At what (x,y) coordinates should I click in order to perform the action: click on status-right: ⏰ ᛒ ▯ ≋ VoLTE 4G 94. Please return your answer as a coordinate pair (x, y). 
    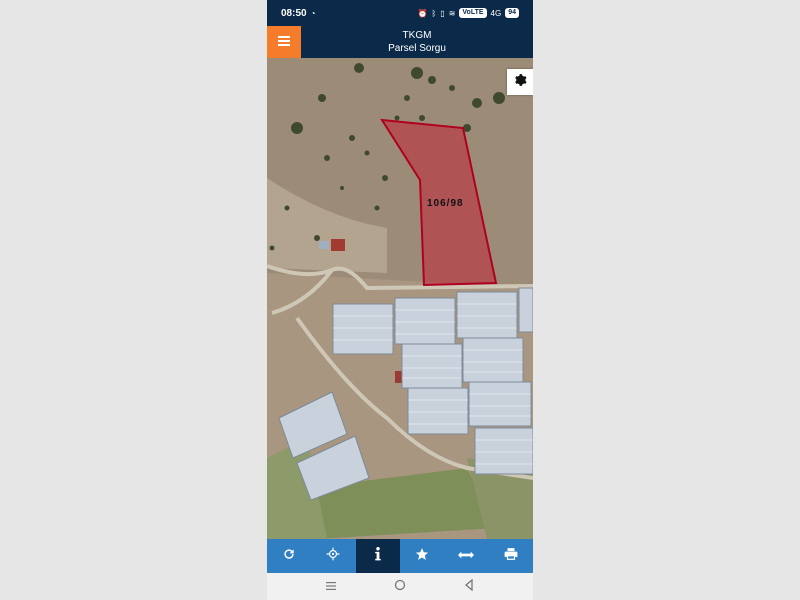
    Looking at the image, I should click on (468, 13).